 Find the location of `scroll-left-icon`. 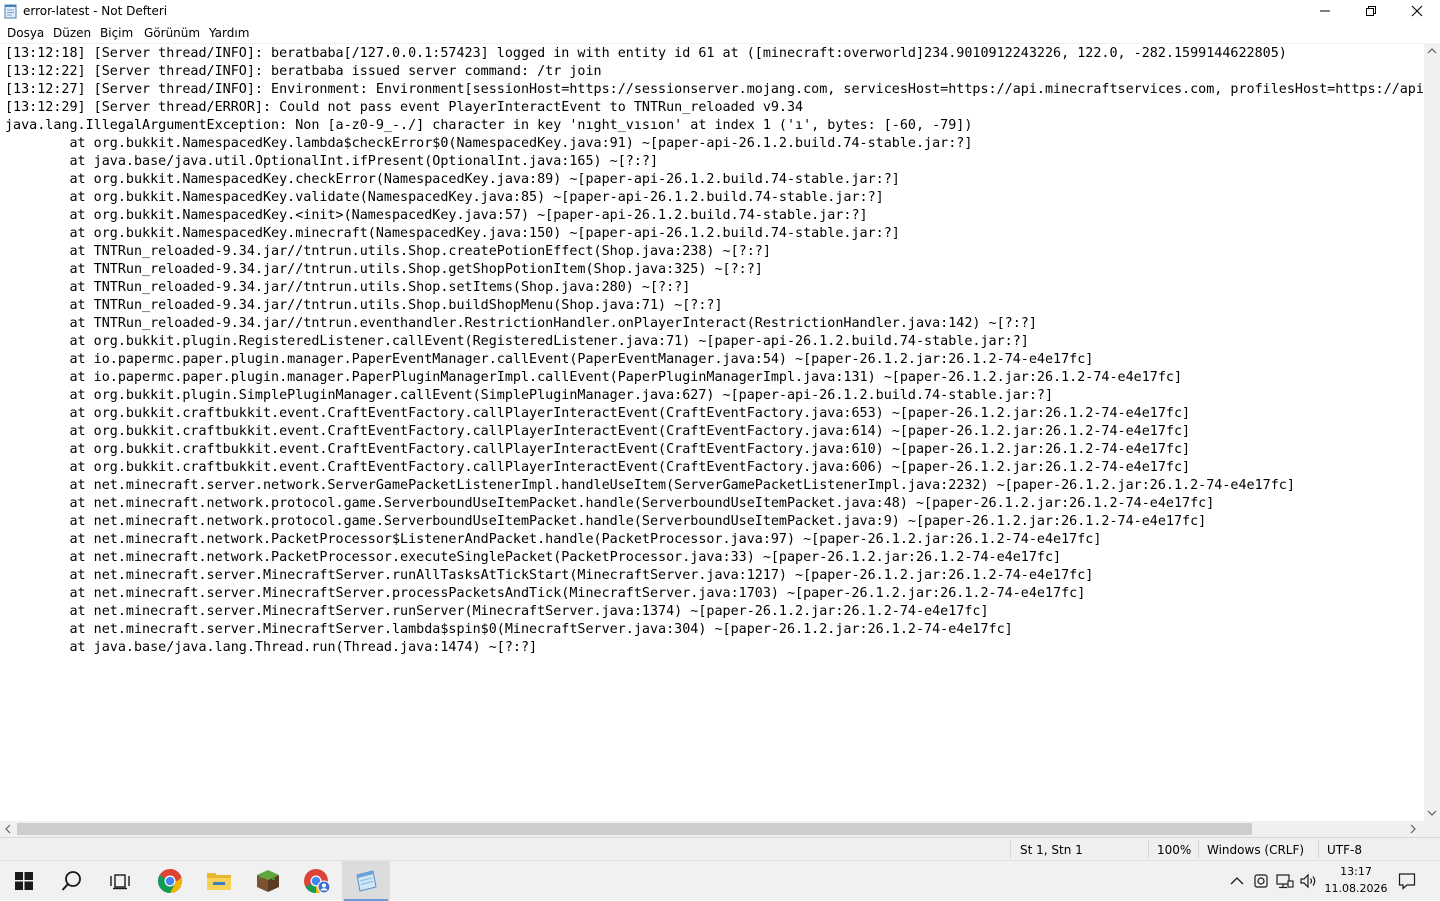

scroll-left-icon is located at coordinates (8, 829).